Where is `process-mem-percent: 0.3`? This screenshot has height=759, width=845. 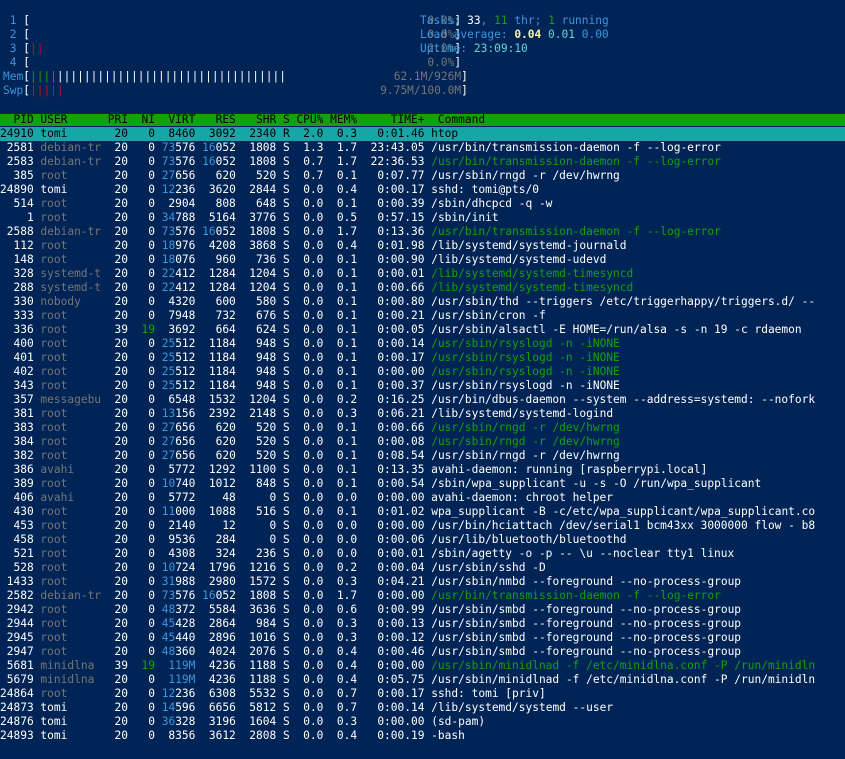
process-mem-percent: 0.3 is located at coordinates (340, 413).